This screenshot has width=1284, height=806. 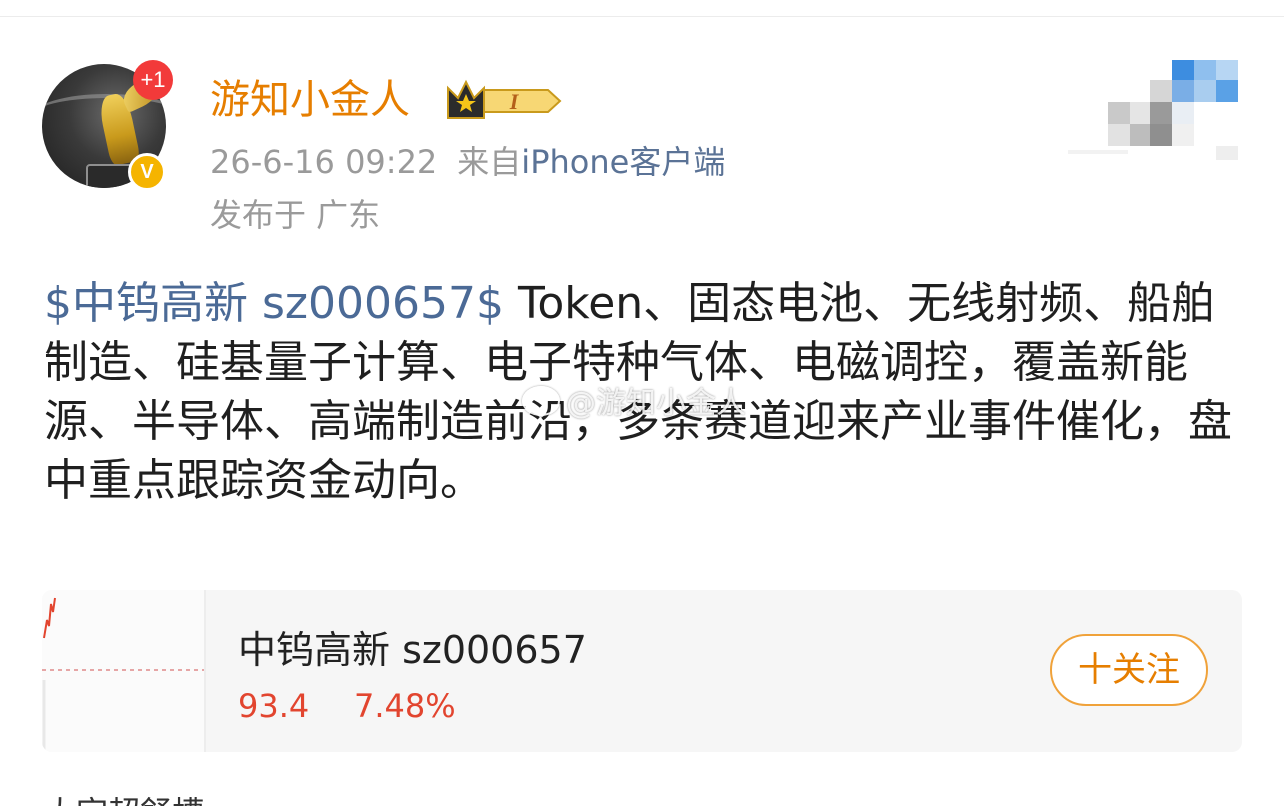 I want to click on watermark: @游知小金人, so click(x=634, y=404).